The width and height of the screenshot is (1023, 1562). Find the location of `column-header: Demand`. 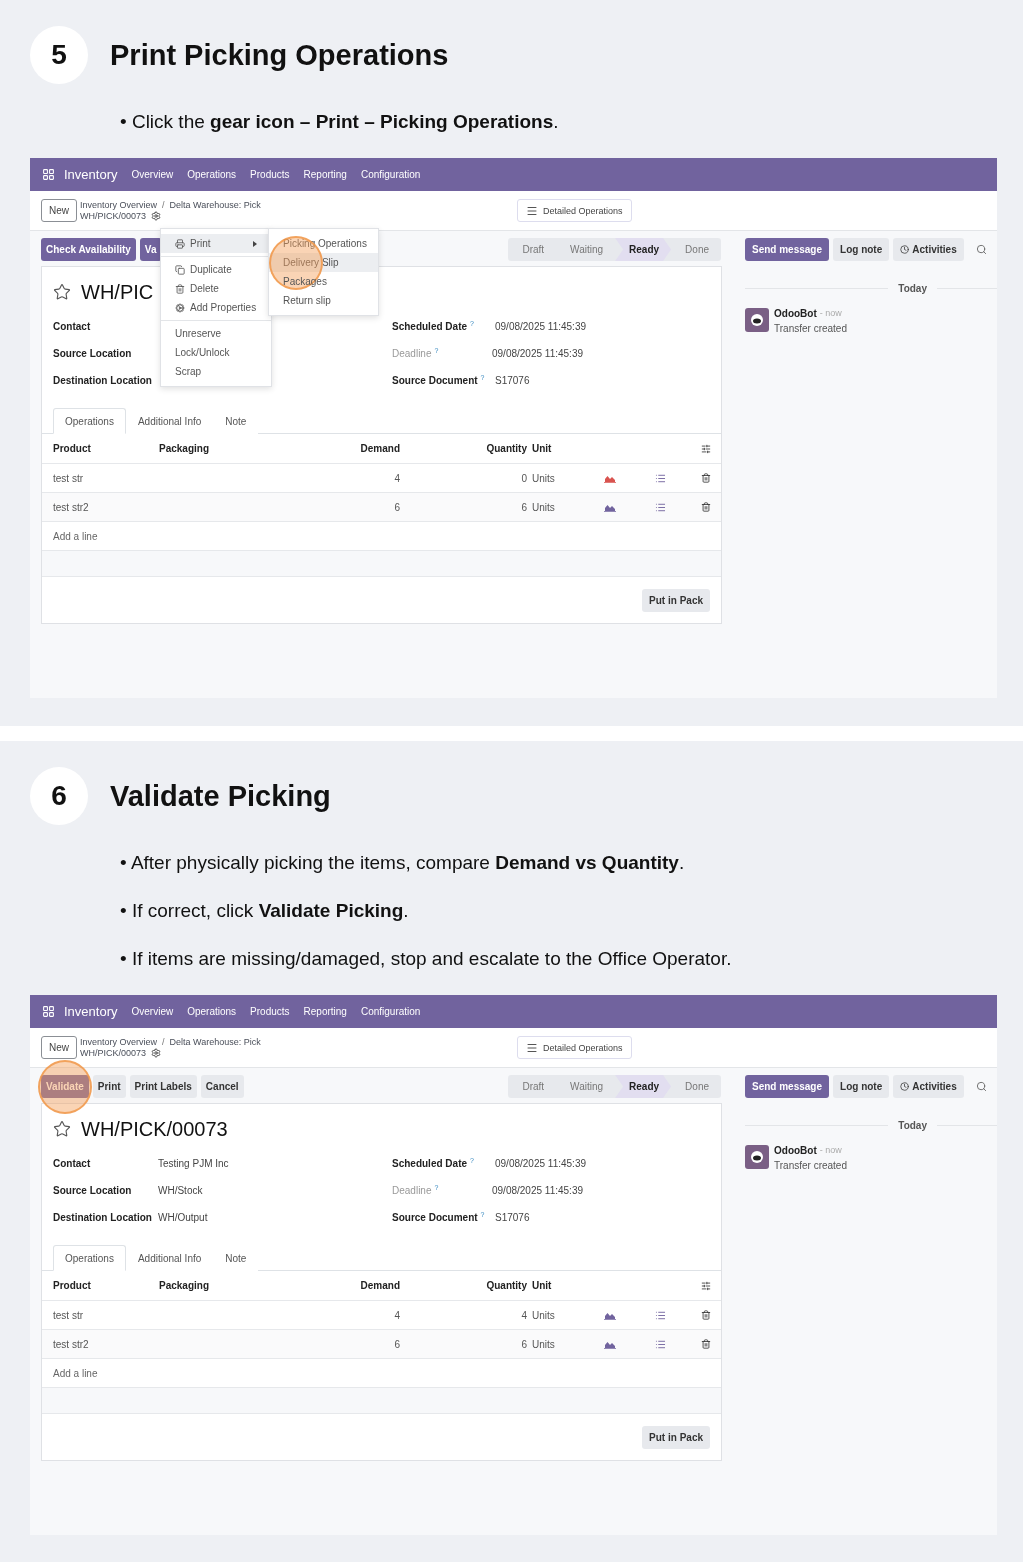

column-header: Demand is located at coordinates (379, 1285).